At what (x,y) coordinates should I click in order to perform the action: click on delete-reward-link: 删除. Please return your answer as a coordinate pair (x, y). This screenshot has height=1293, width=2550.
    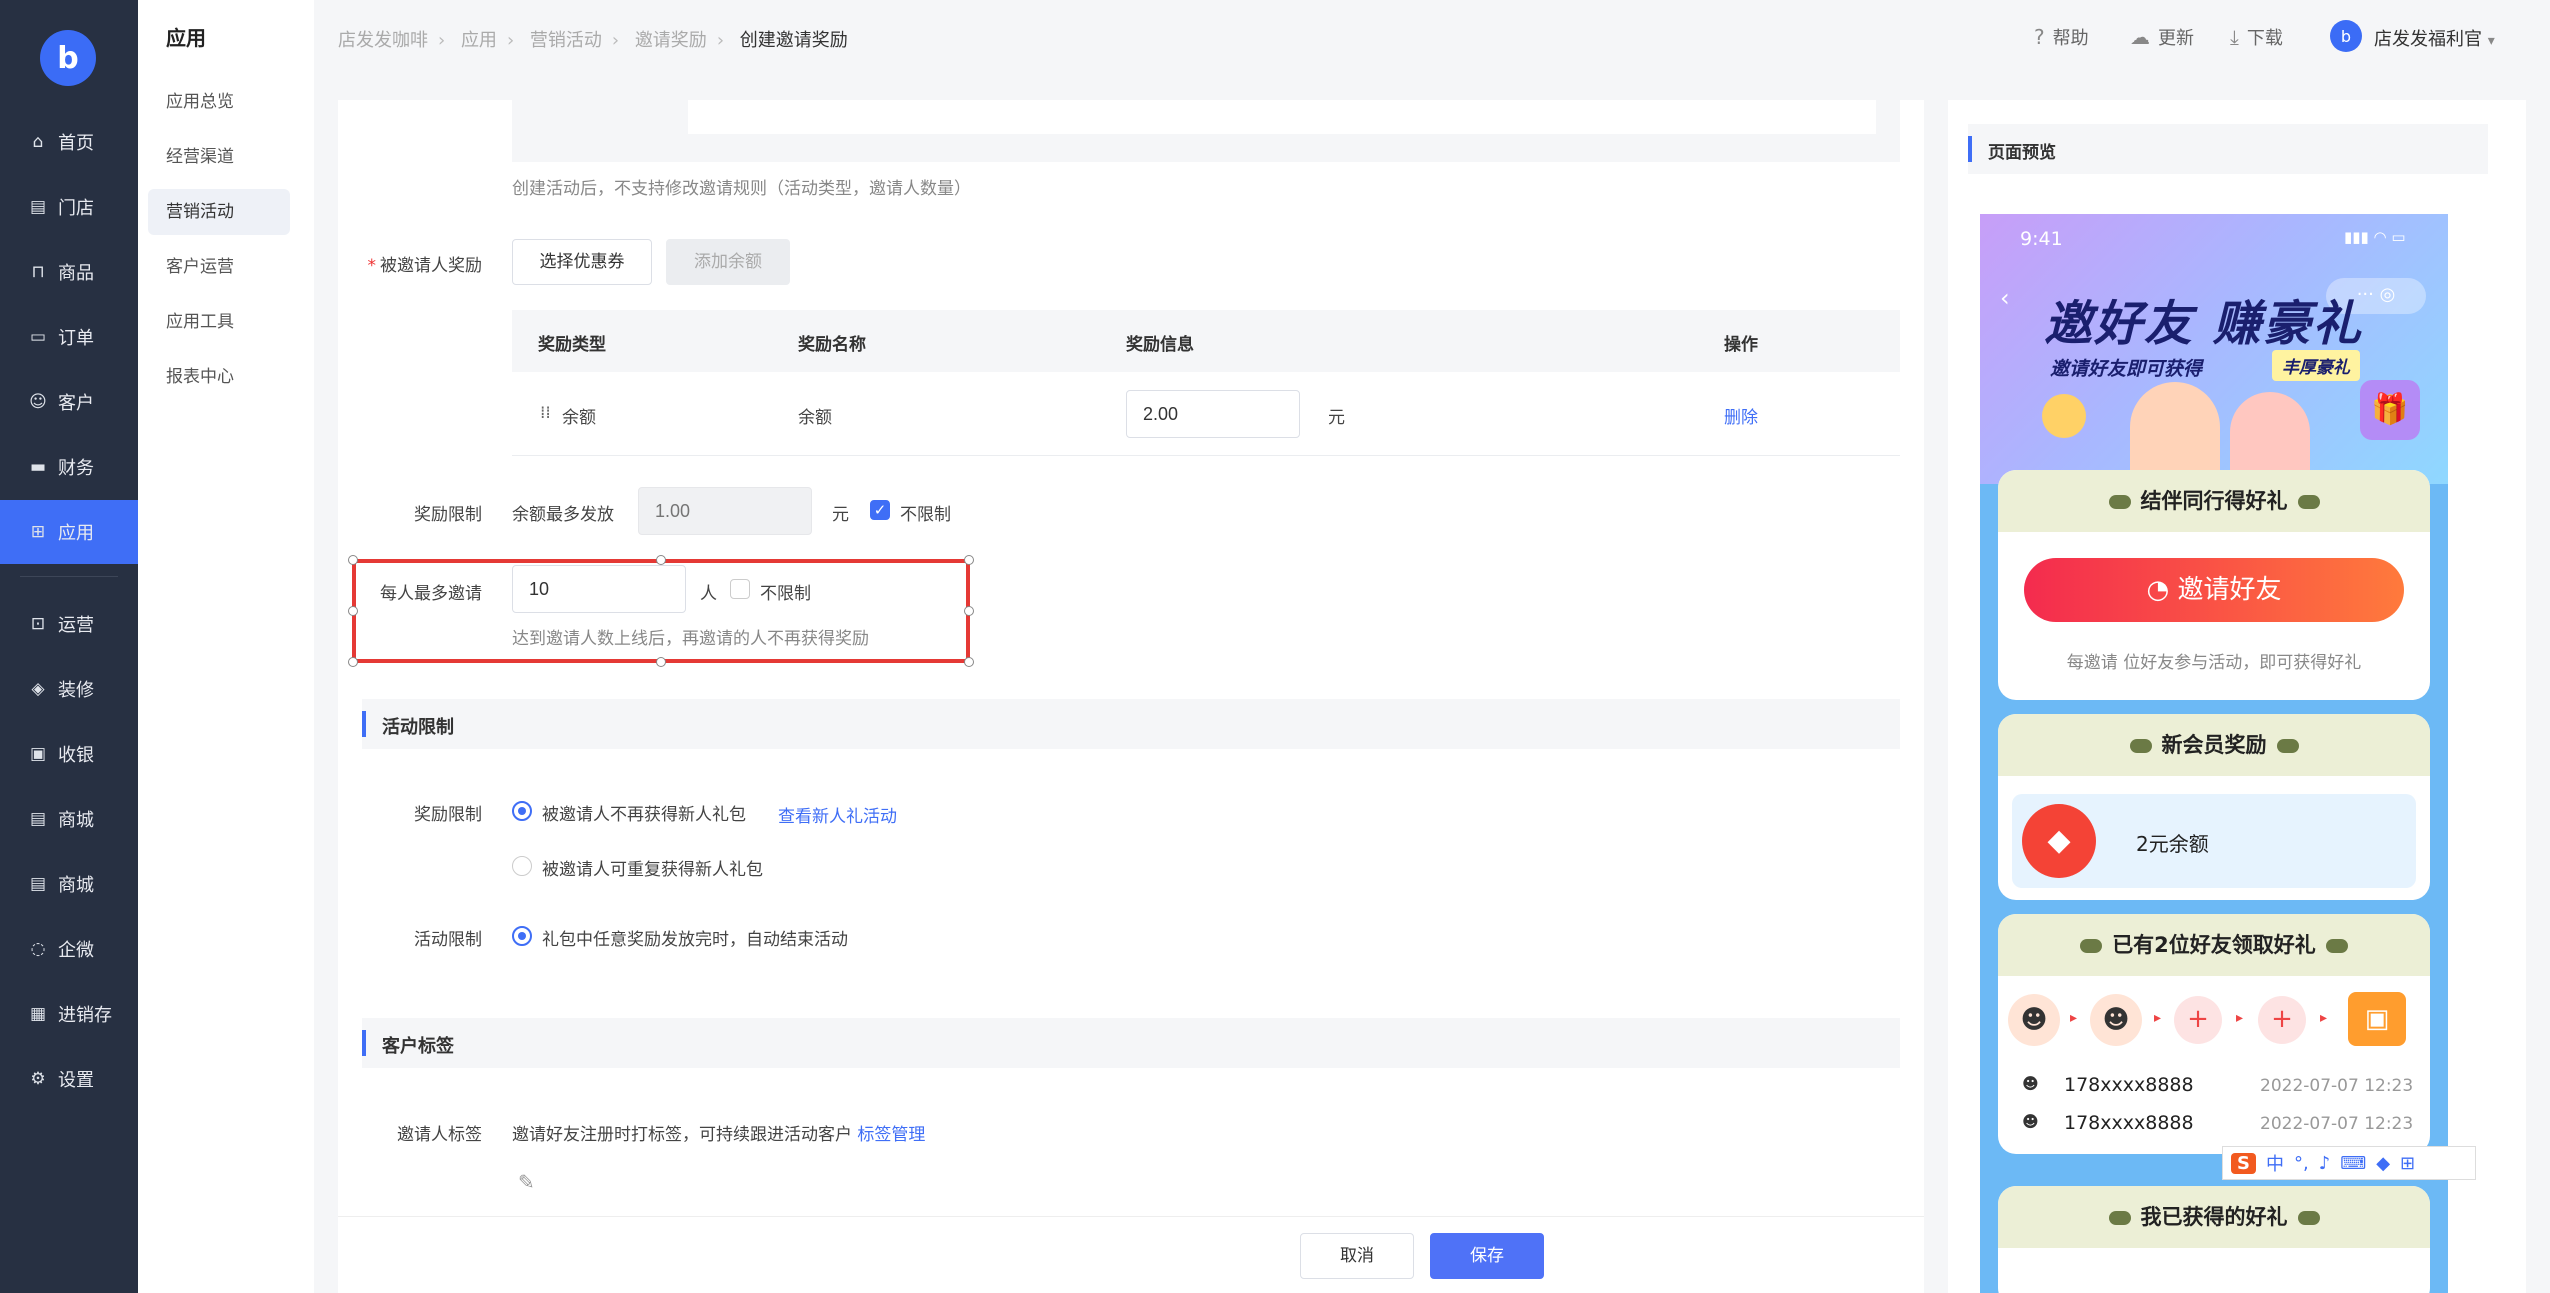
    Looking at the image, I should click on (1741, 415).